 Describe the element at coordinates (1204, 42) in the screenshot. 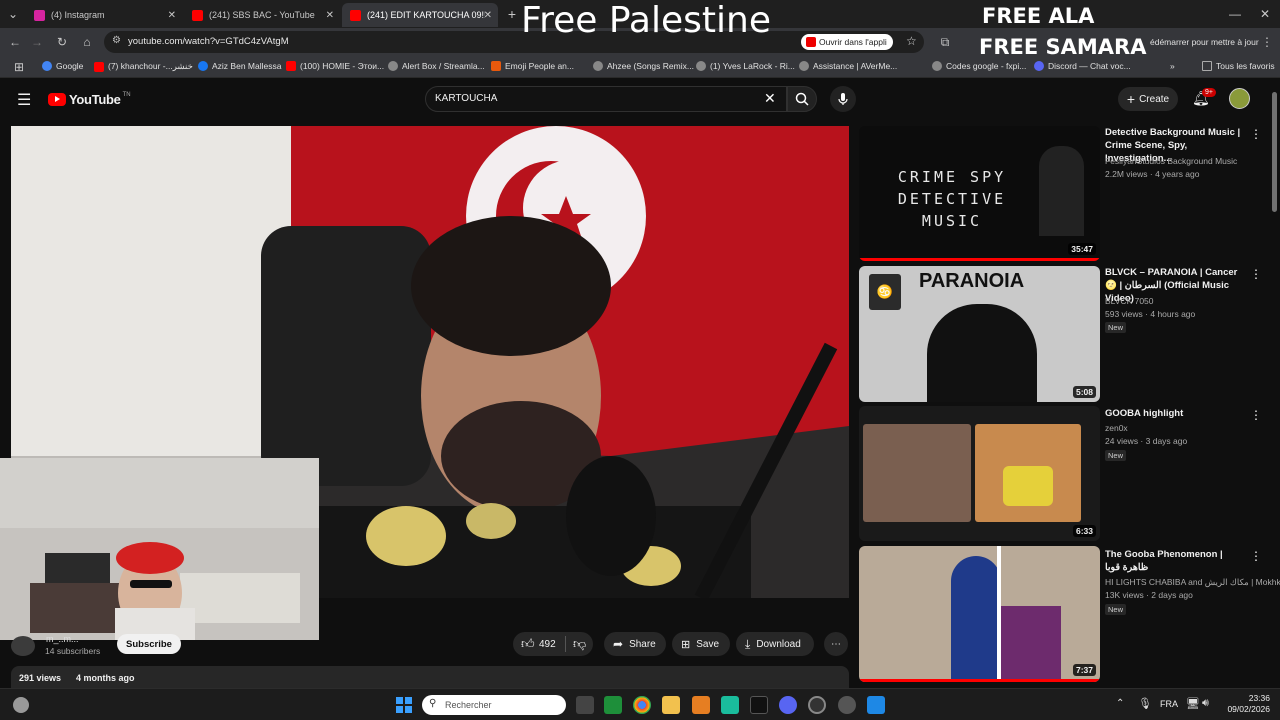

I see `update-chrome-text: édémarrer pour mettre à jour` at that location.